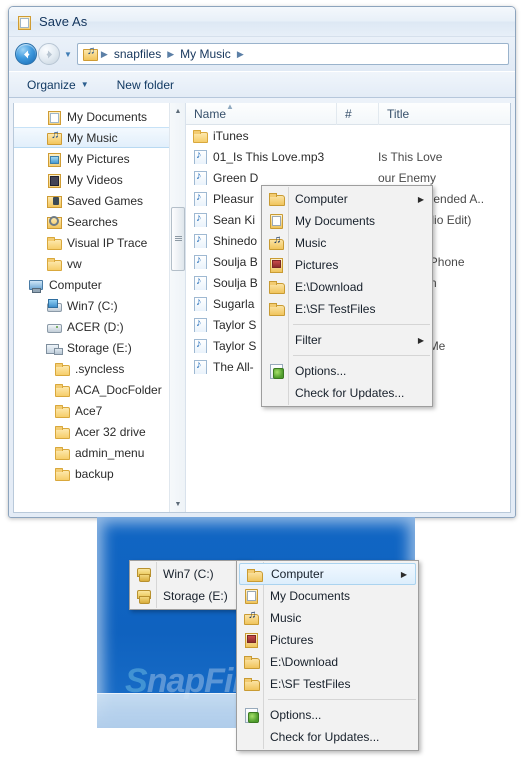 This screenshot has height=776, width=524. Describe the element at coordinates (321, 199) in the screenshot. I see `menu-item-label: Computer` at that location.